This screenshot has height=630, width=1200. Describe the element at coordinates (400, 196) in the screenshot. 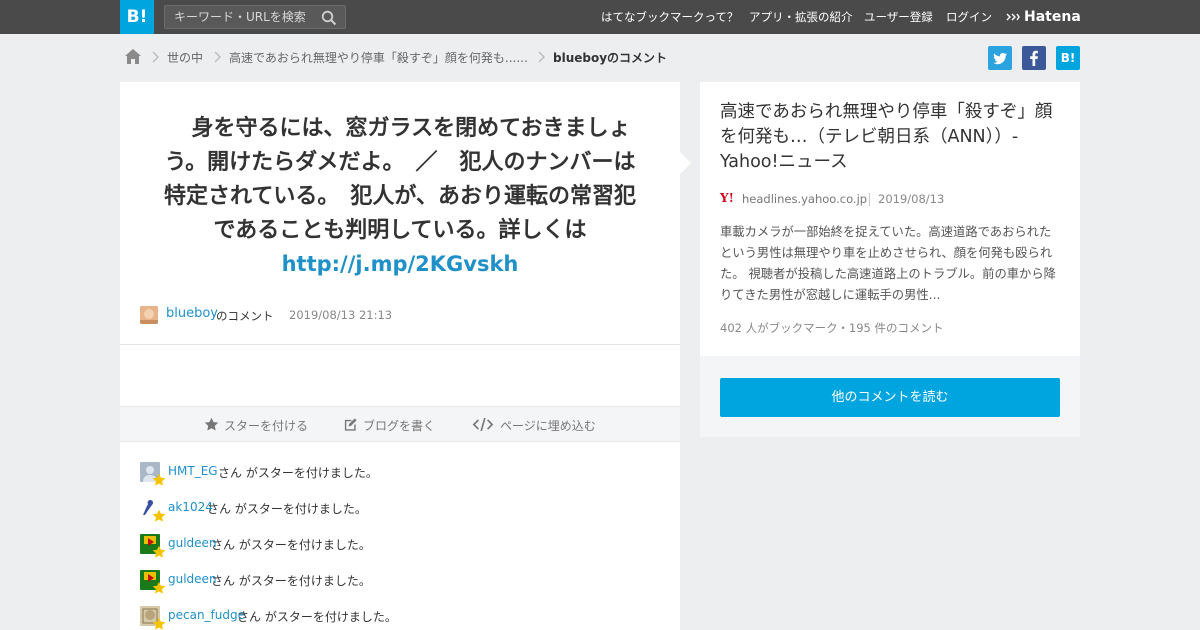

I see `comment-line: 特定されている。 犯人が、あおり運転の常習犯` at that location.